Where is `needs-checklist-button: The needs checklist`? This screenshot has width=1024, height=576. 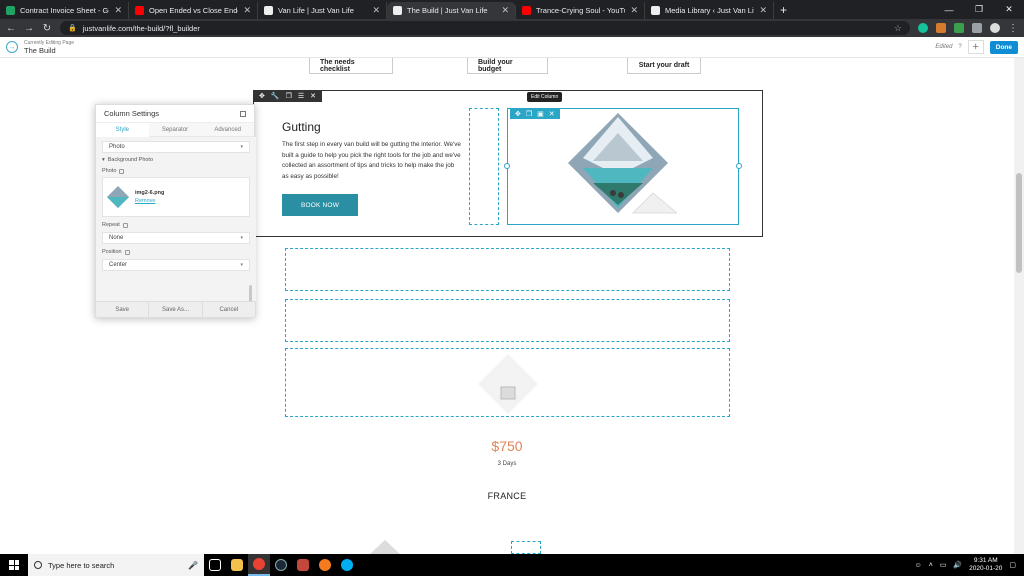 needs-checklist-button: The needs checklist is located at coordinates (351, 66).